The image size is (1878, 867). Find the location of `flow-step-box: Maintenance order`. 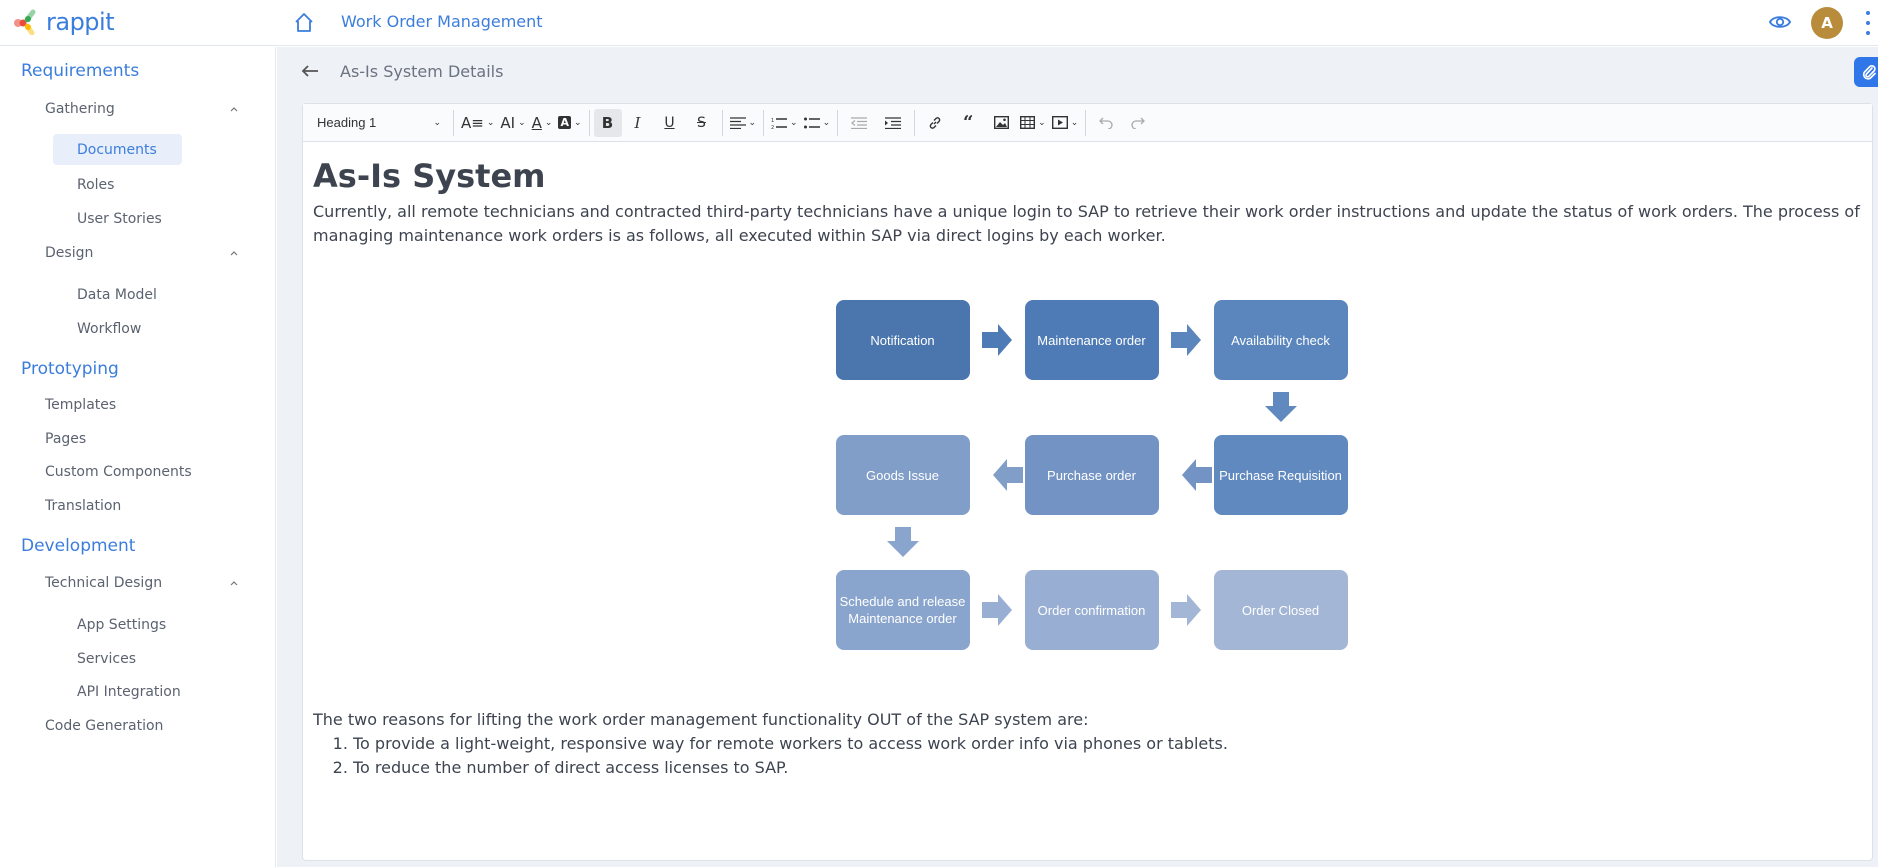

flow-step-box: Maintenance order is located at coordinates (1091, 340).